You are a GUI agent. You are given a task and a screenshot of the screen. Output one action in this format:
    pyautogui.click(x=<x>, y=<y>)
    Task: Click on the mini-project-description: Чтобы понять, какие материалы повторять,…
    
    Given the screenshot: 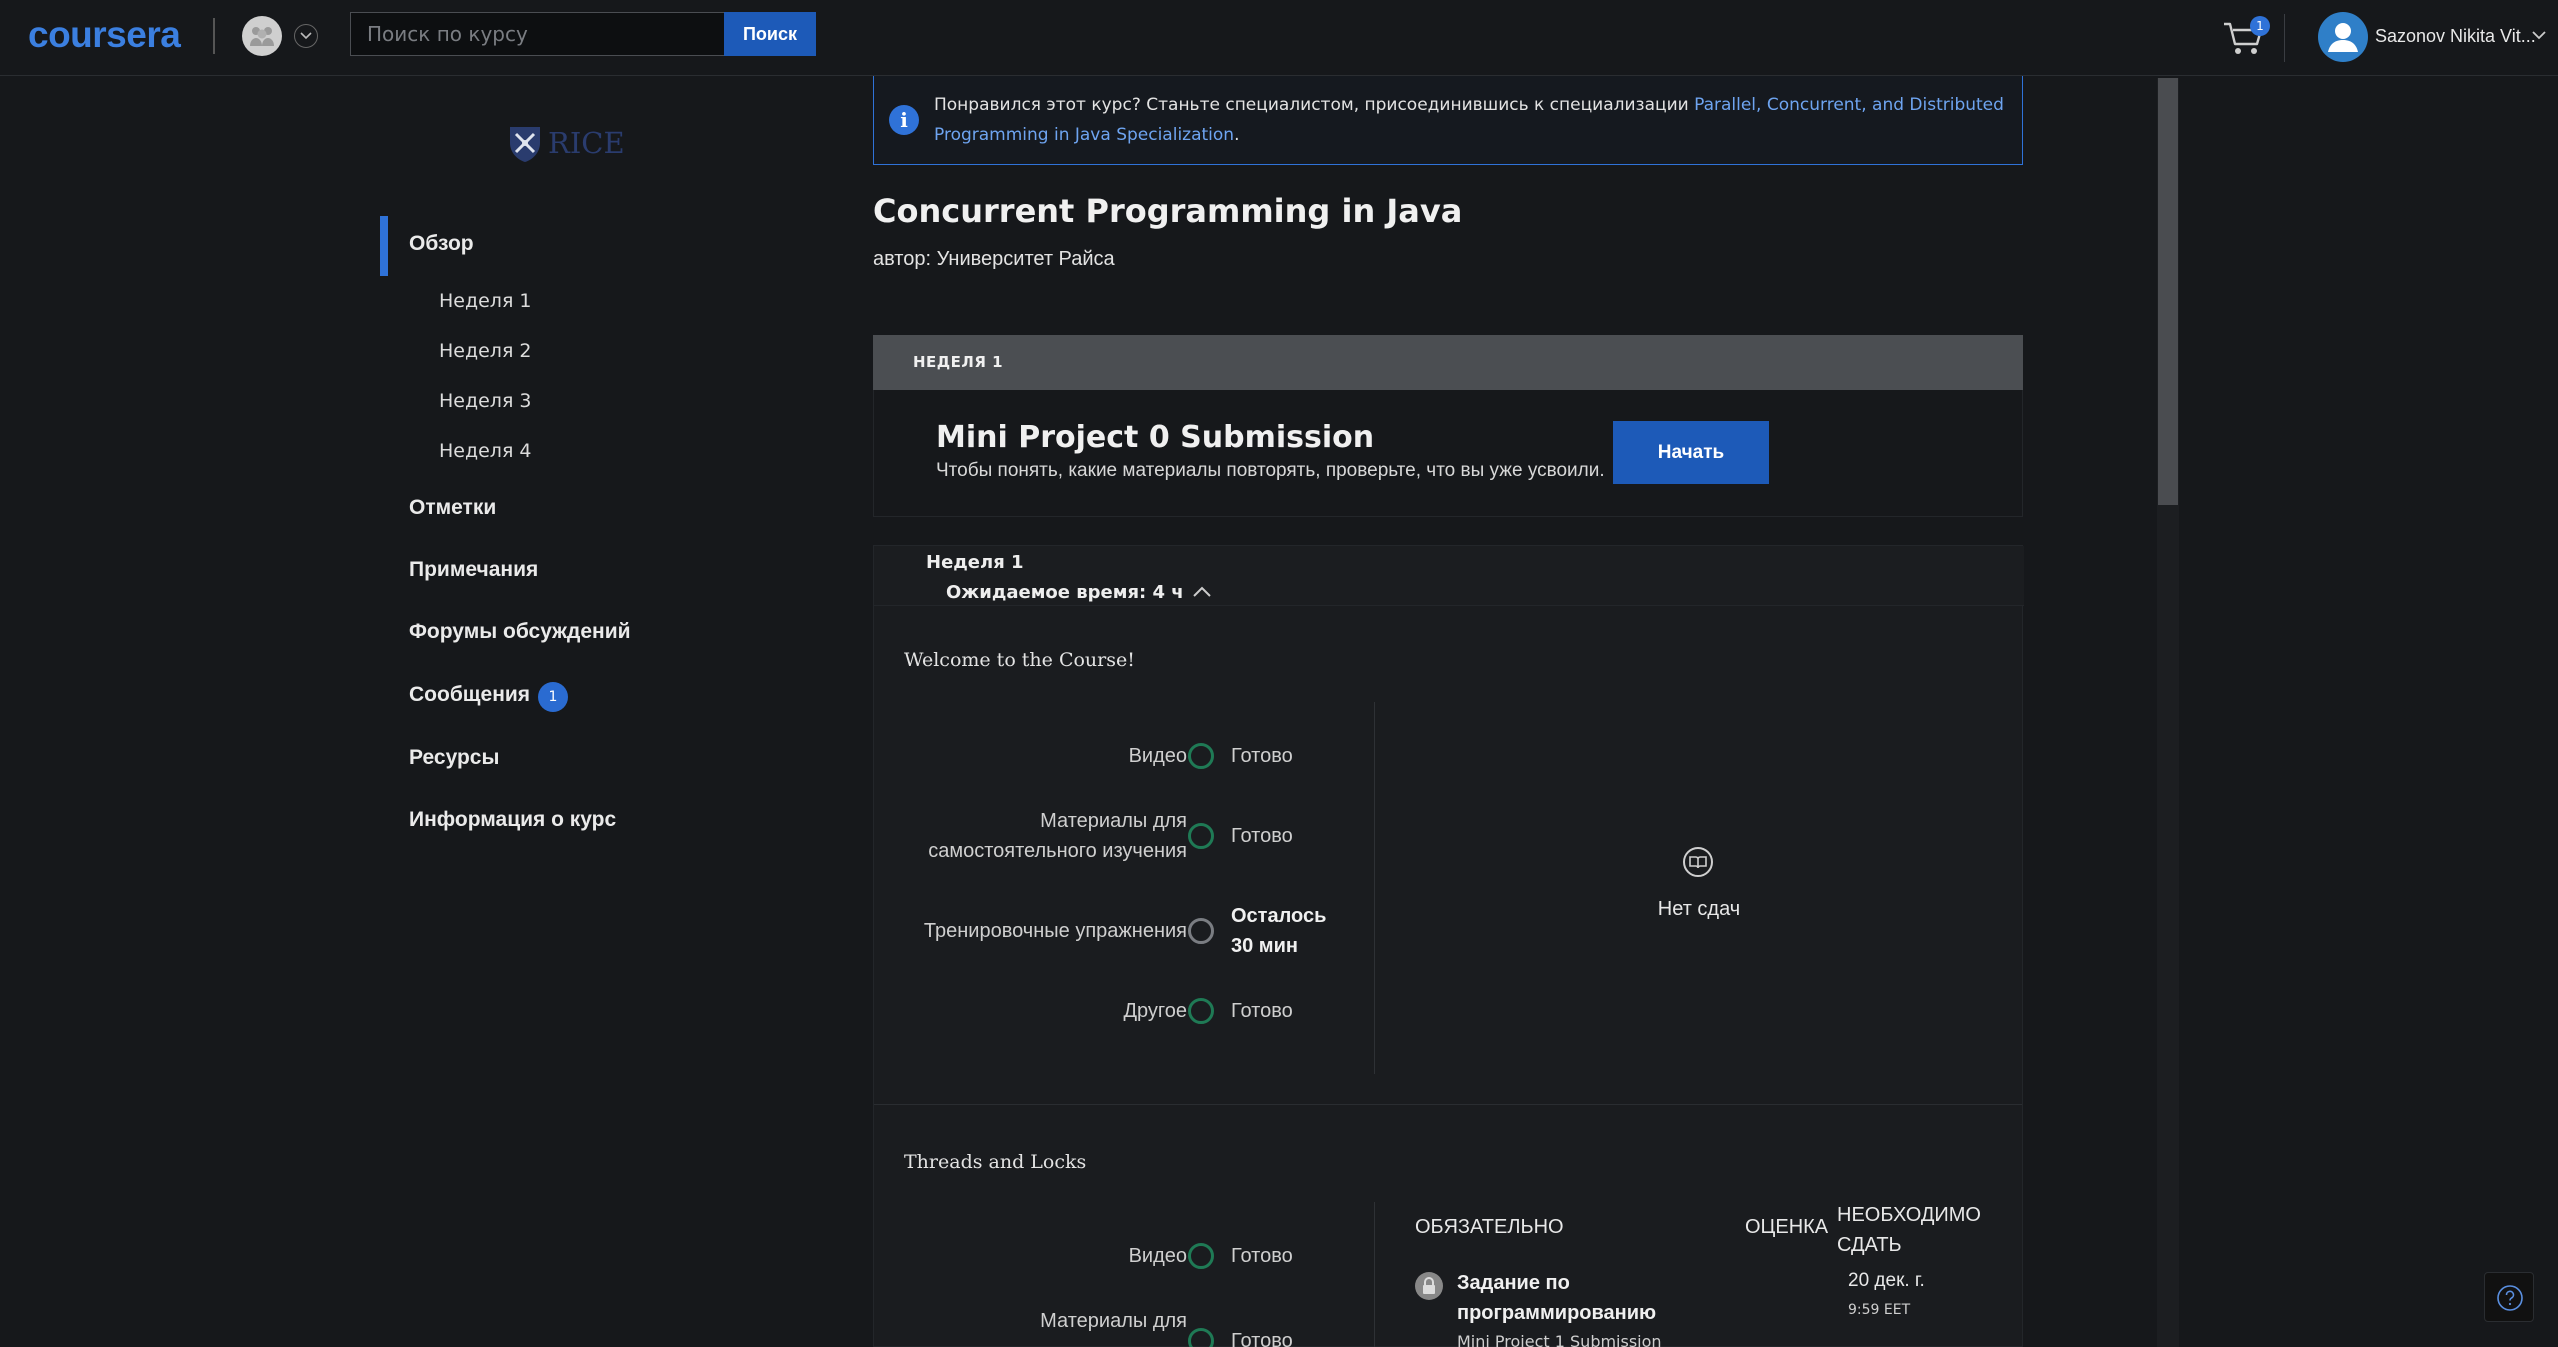 What is the action you would take?
    pyautogui.click(x=1270, y=470)
    